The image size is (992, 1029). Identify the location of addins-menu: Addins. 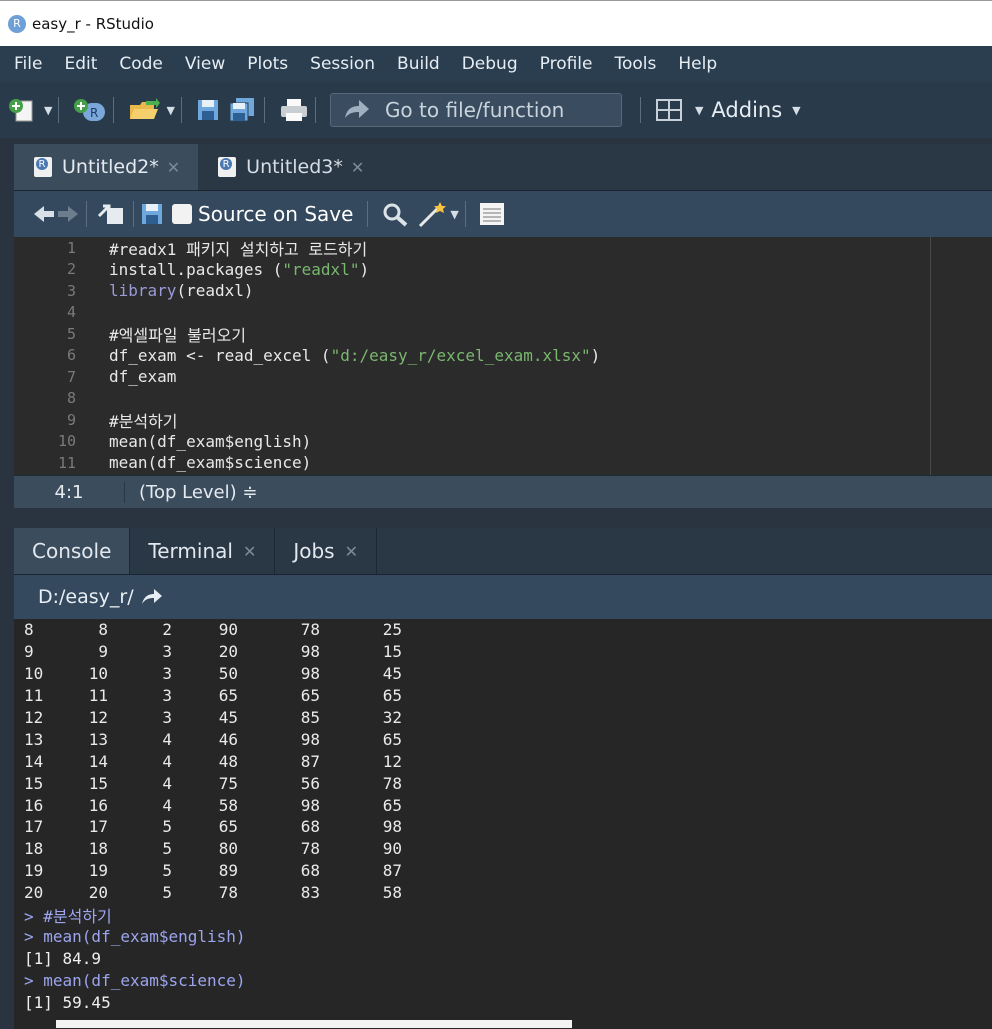
(746, 110).